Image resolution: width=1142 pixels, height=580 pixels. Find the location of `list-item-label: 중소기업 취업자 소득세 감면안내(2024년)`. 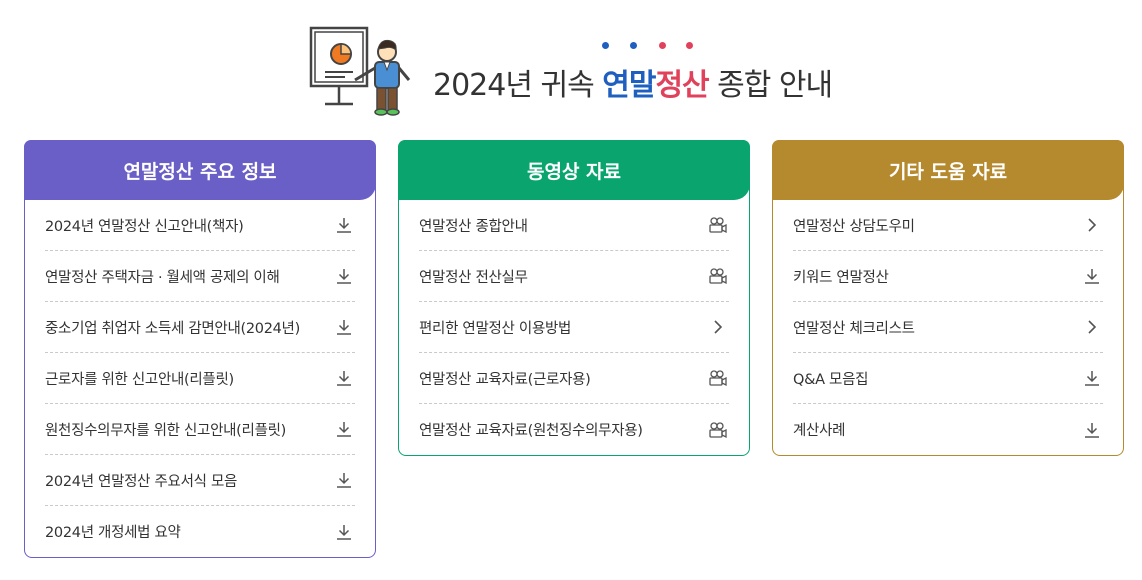

list-item-label: 중소기업 취업자 소득세 감면안내(2024년) is located at coordinates (172, 328).